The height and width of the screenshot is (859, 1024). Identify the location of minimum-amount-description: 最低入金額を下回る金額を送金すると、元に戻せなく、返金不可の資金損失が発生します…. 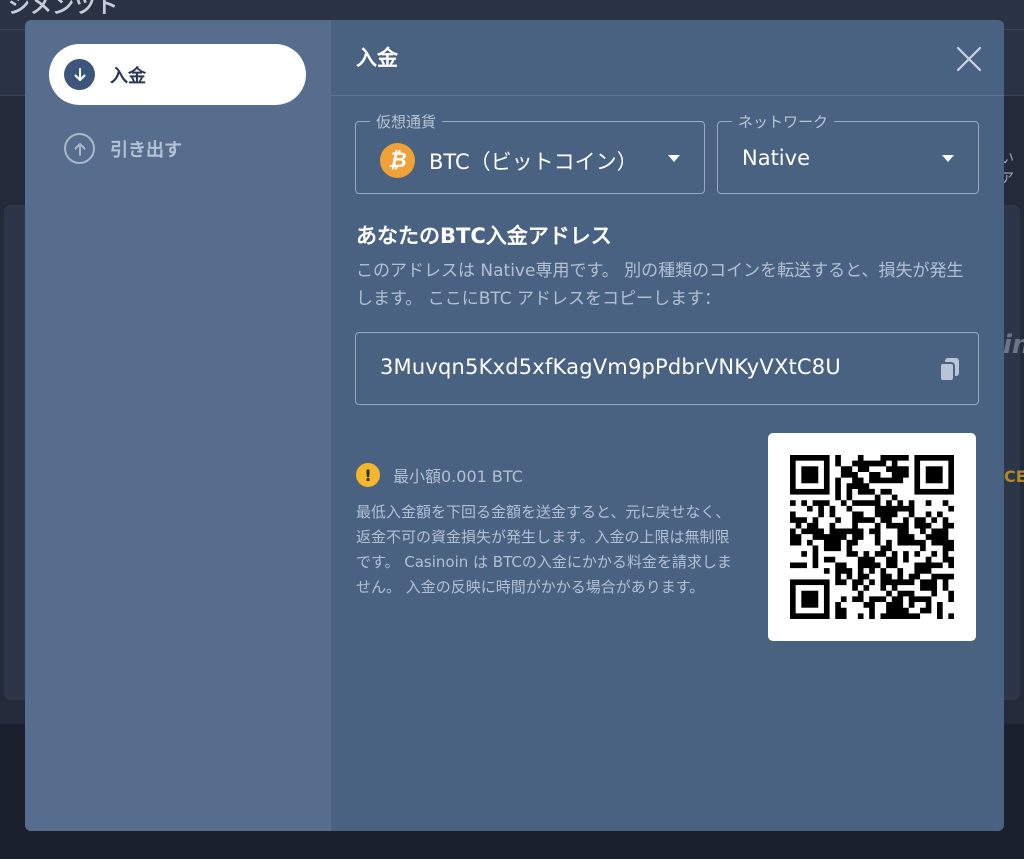
(544, 549).